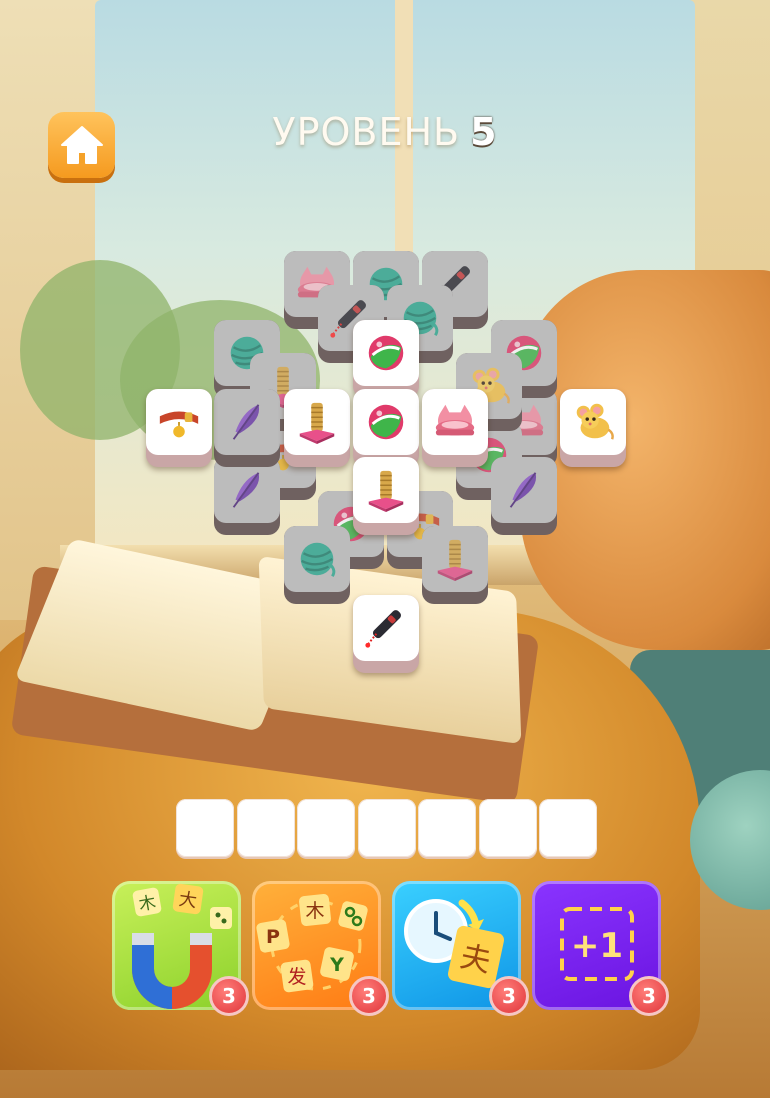  Describe the element at coordinates (187, 900) in the screenshot. I see `svg-text: 大` at that location.